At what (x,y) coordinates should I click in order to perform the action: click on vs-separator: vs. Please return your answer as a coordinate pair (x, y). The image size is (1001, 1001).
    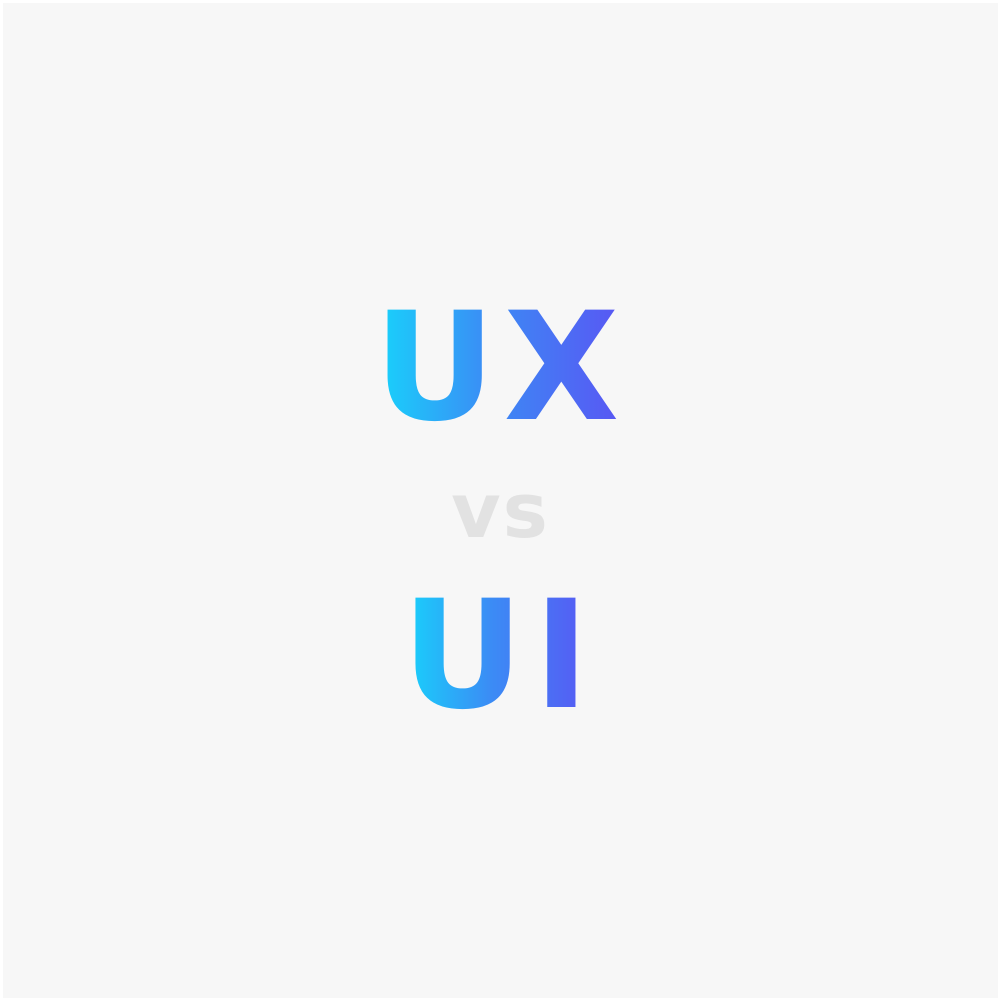
    Looking at the image, I should click on (500, 510).